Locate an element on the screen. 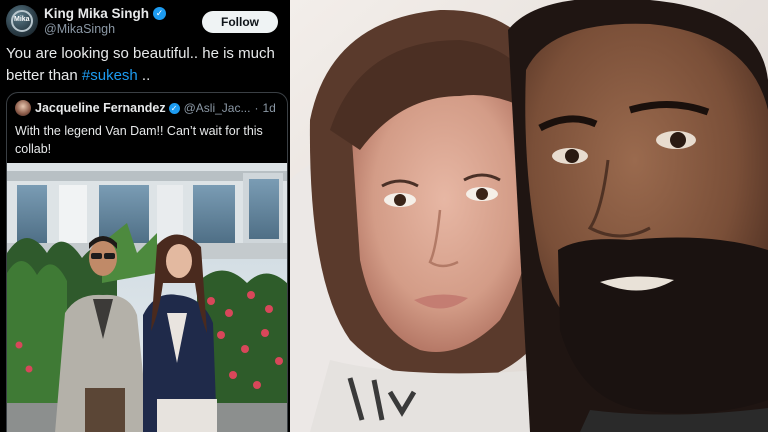 This screenshot has width=768, height=432. verified-badge-icon: ✓ is located at coordinates (160, 13).